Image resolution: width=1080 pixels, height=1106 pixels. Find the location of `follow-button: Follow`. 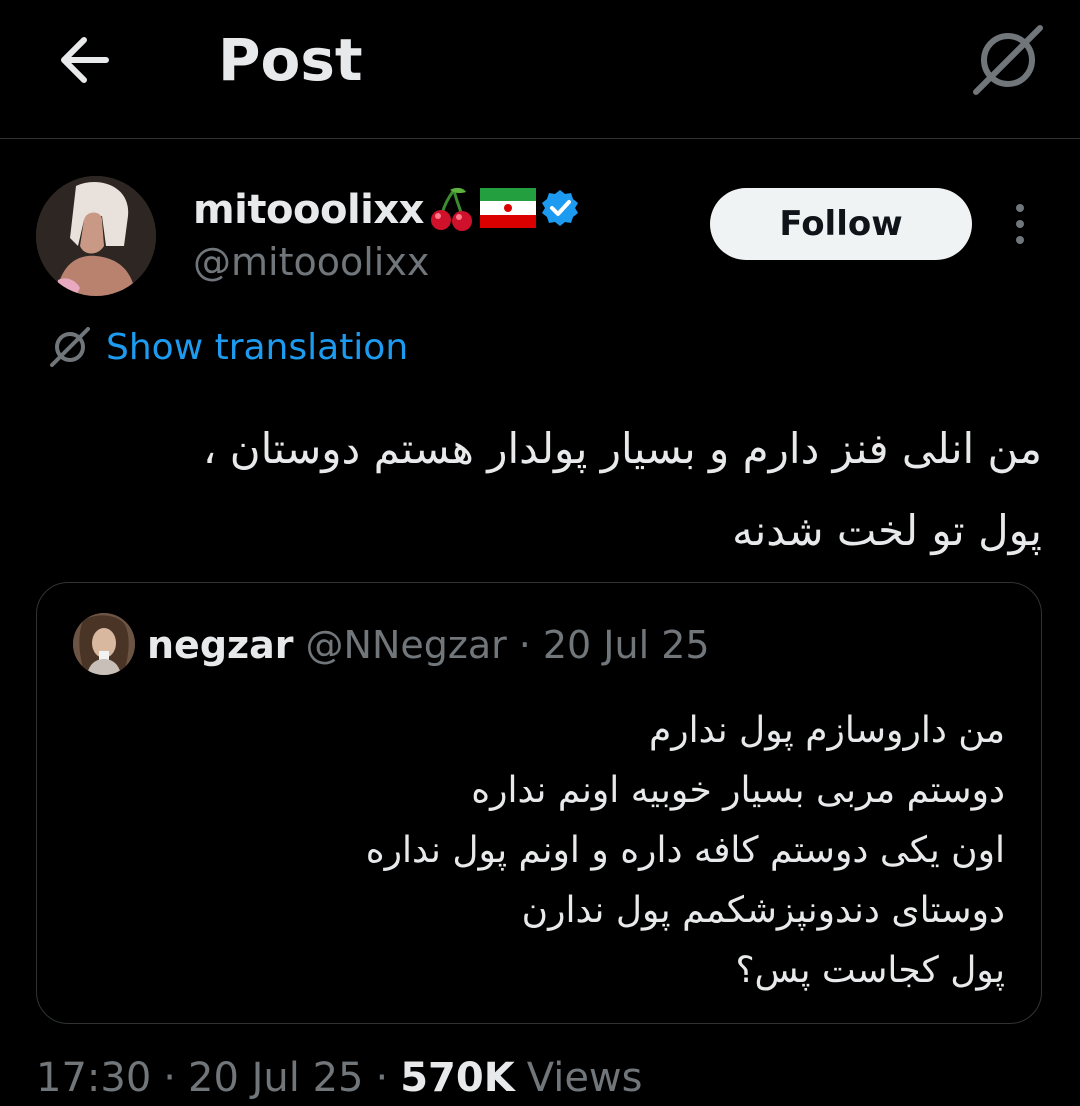

follow-button: Follow is located at coordinates (841, 224).